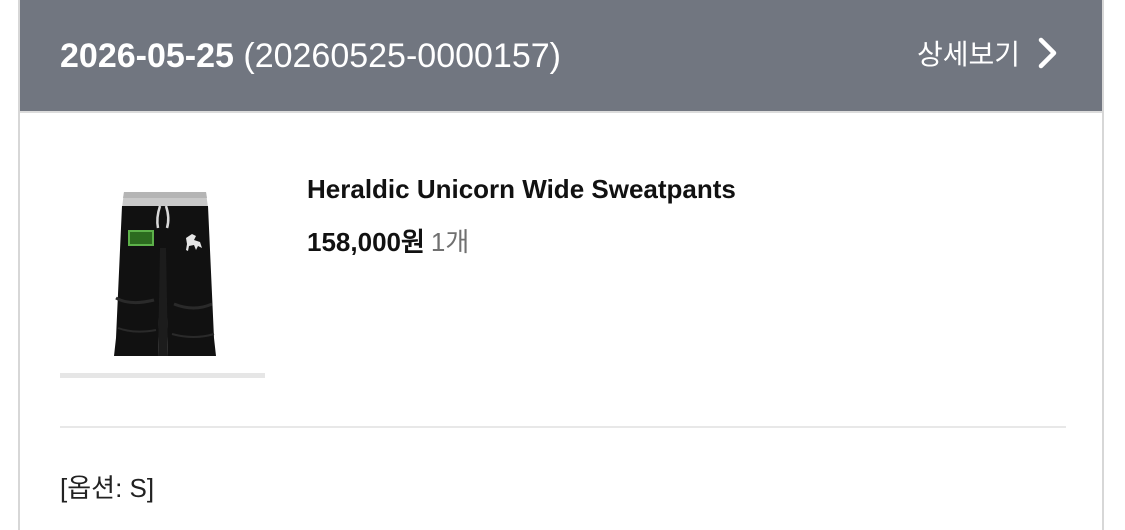 This screenshot has width=1125, height=530. I want to click on view-details-label: 상세보기, so click(968, 54).